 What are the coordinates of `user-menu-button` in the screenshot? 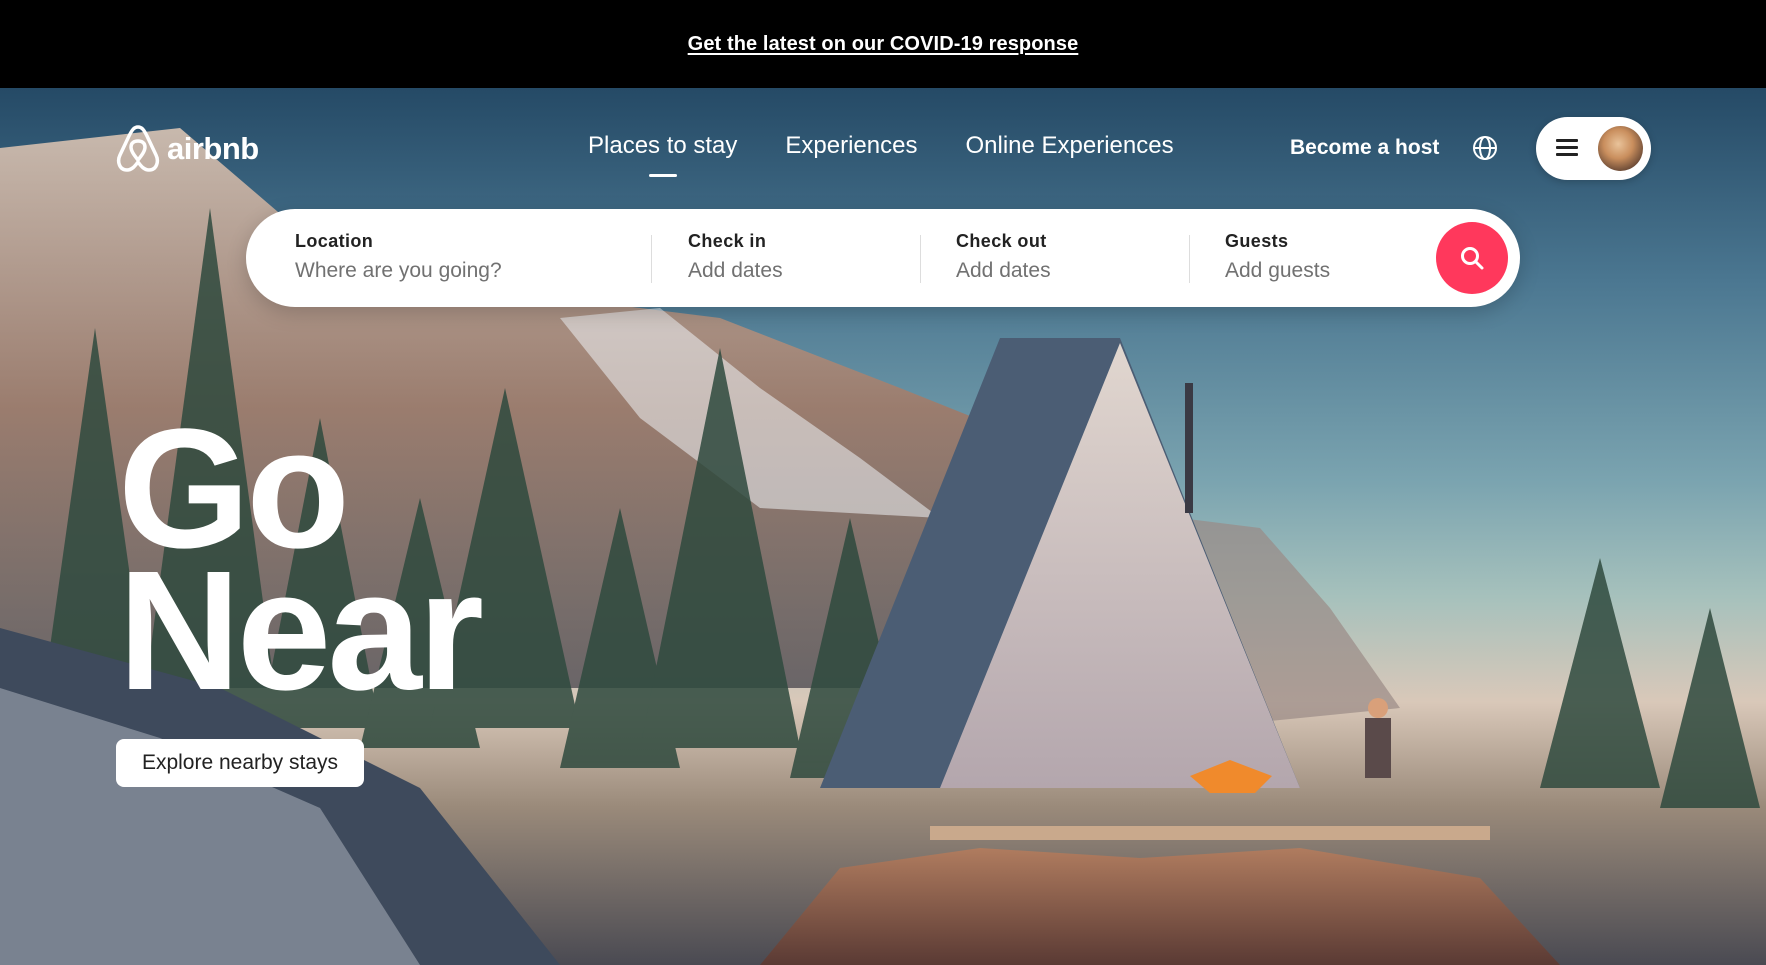 It's located at (1593, 148).